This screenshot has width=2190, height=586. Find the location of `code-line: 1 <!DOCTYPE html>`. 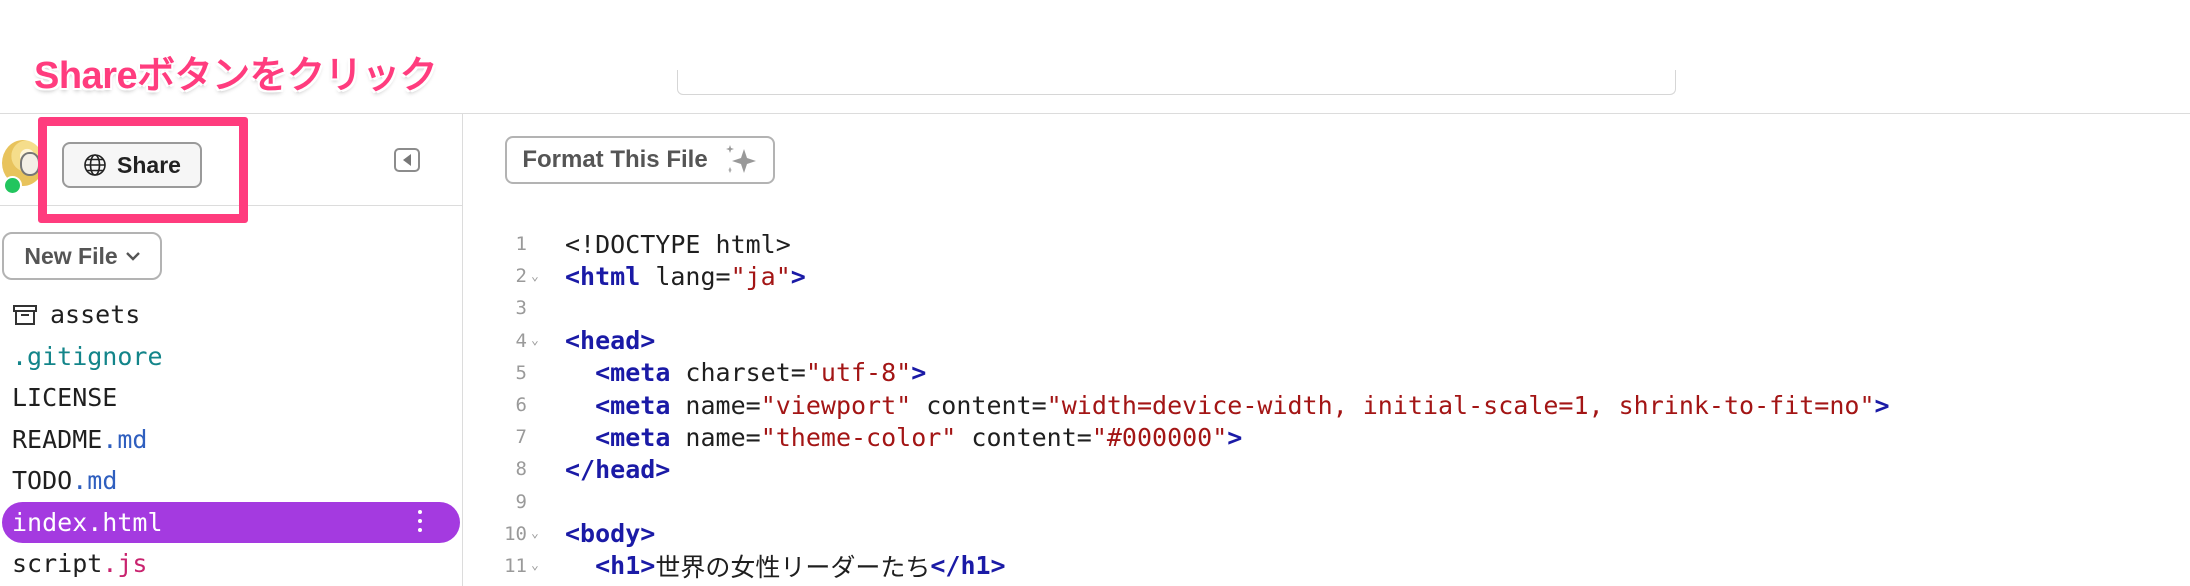

code-line: 1 <!DOCTYPE html> is located at coordinates (1326, 244).